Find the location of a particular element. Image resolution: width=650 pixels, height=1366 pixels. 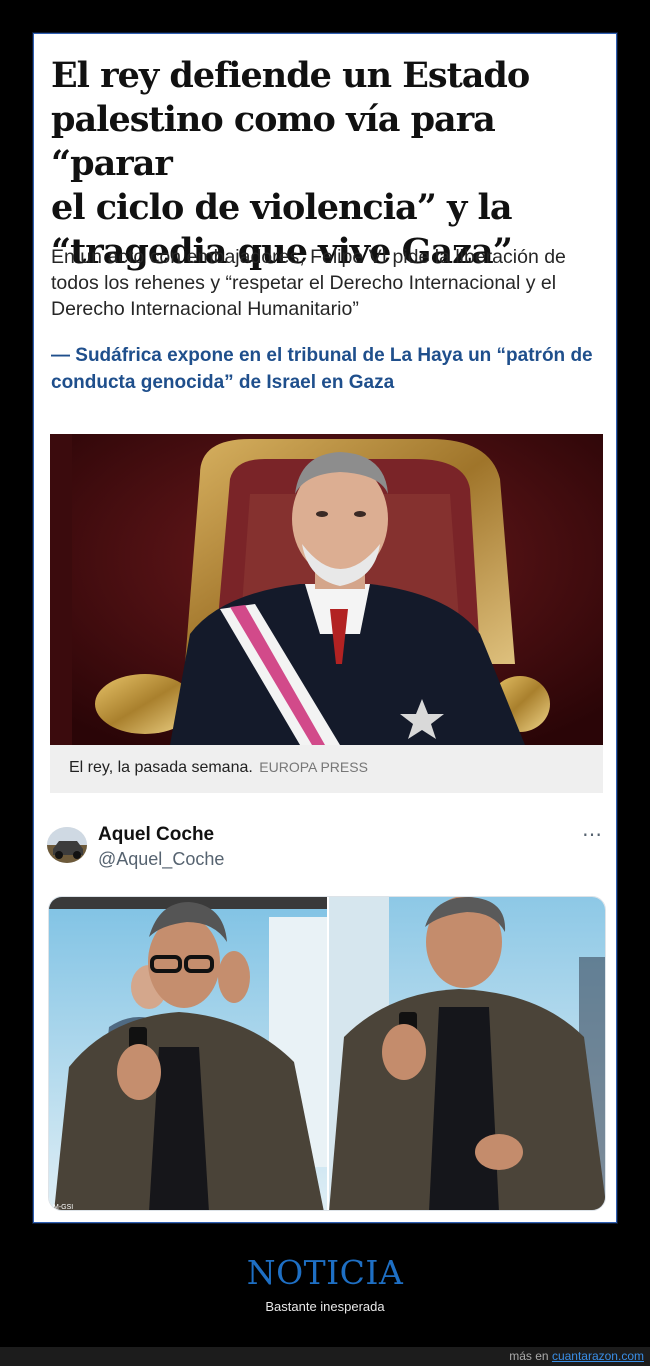

avatar is located at coordinates (67, 845).